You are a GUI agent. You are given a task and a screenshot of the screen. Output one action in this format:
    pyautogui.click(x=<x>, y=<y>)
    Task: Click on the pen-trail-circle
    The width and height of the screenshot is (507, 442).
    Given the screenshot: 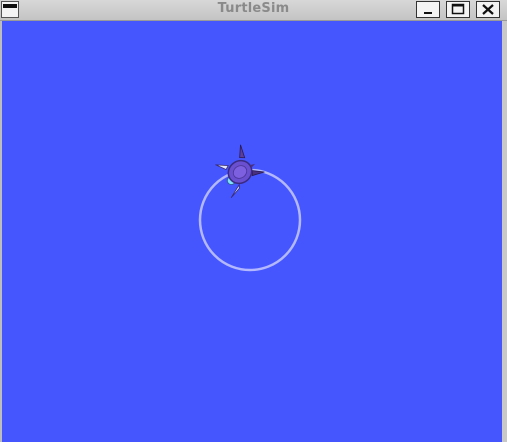 What is the action you would take?
    pyautogui.click(x=250, y=220)
    